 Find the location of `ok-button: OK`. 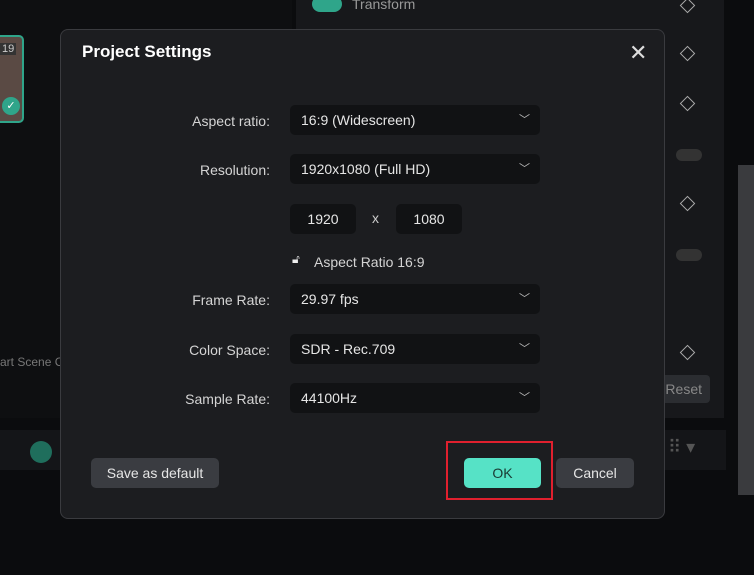

ok-button: OK is located at coordinates (502, 473).